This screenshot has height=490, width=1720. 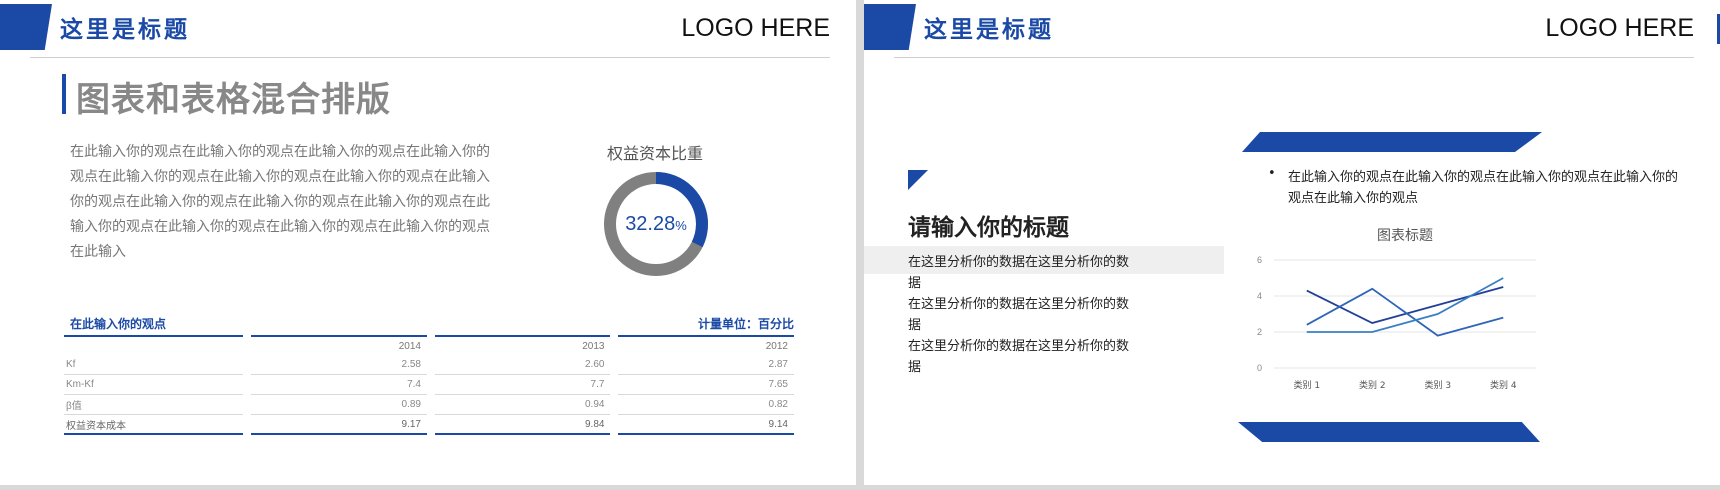 I want to click on table-cell: 7.65, so click(x=706, y=385).